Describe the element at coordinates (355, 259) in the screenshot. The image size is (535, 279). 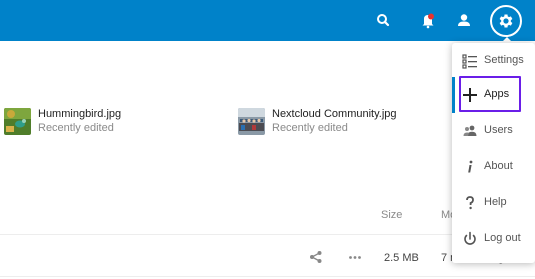
I see `more-options-icon` at that location.